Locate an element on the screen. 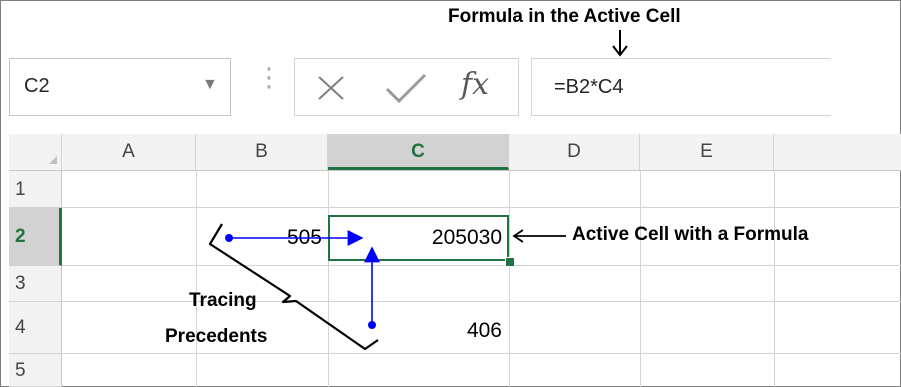 The width and height of the screenshot is (901, 387). precedent-arrow-b2 is located at coordinates (294, 238).